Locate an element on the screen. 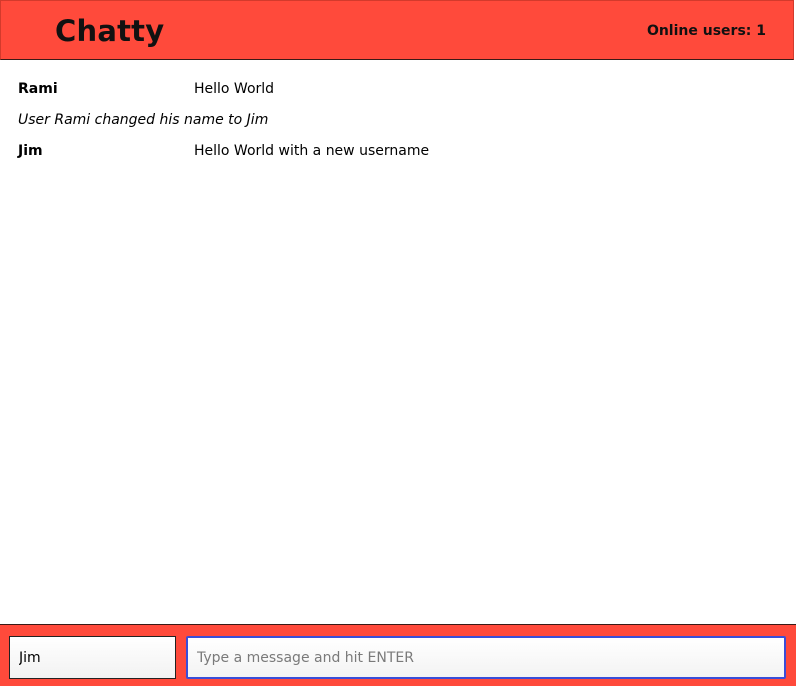  message-username: Rami is located at coordinates (38, 89).